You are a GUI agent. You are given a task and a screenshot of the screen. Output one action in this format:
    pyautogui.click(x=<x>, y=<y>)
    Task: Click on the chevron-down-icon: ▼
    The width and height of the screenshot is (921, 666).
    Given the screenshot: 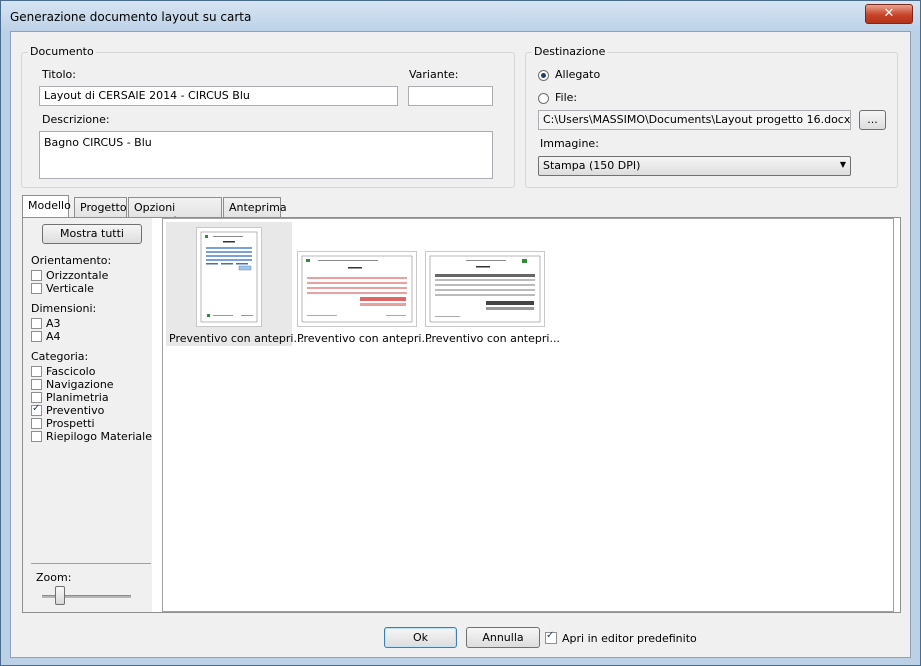 What is the action you would take?
    pyautogui.click(x=842, y=164)
    